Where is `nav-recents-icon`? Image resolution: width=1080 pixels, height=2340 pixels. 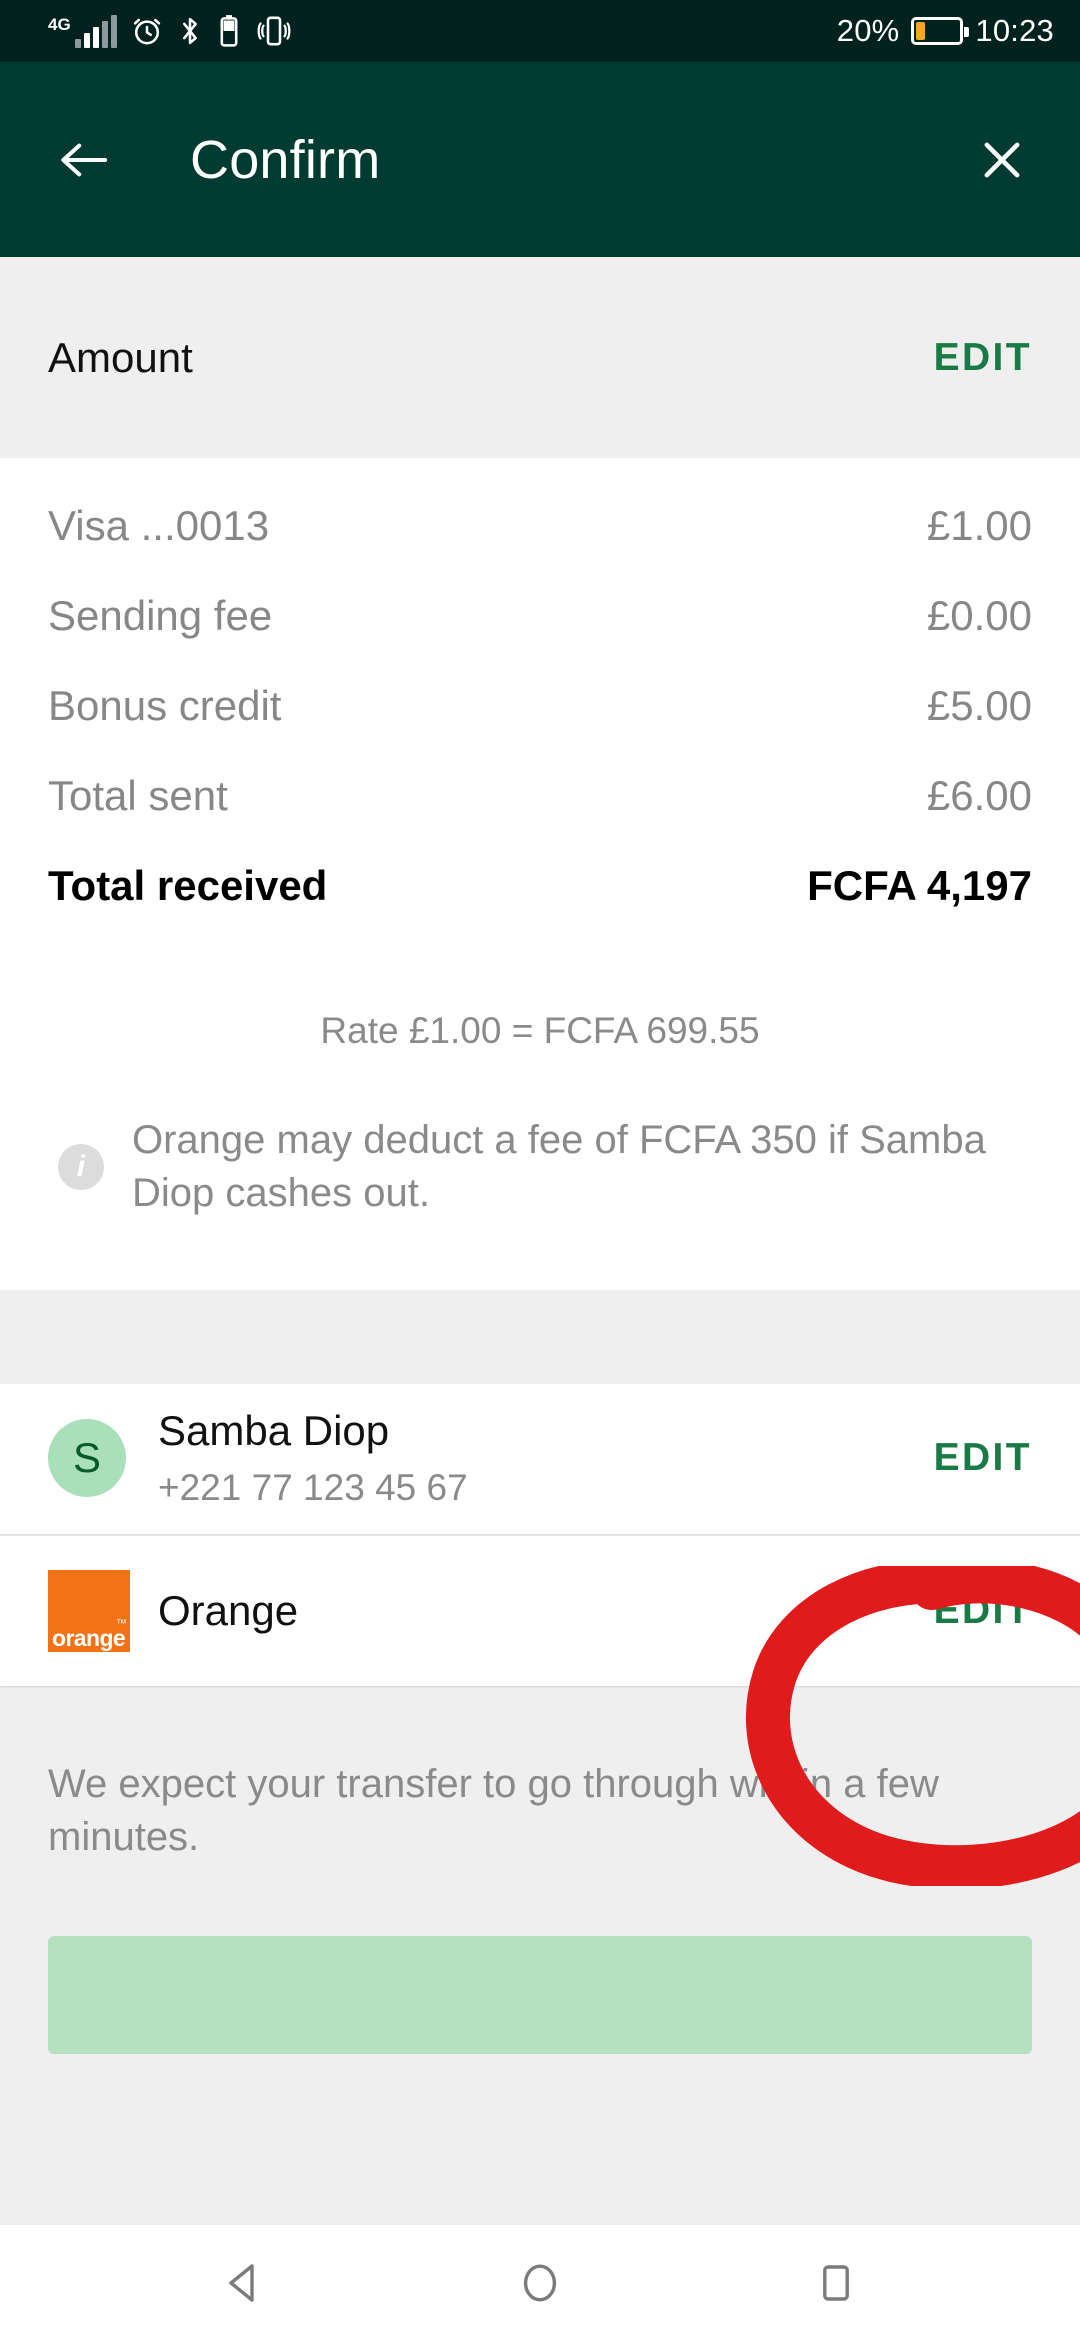 nav-recents-icon is located at coordinates (836, 2282).